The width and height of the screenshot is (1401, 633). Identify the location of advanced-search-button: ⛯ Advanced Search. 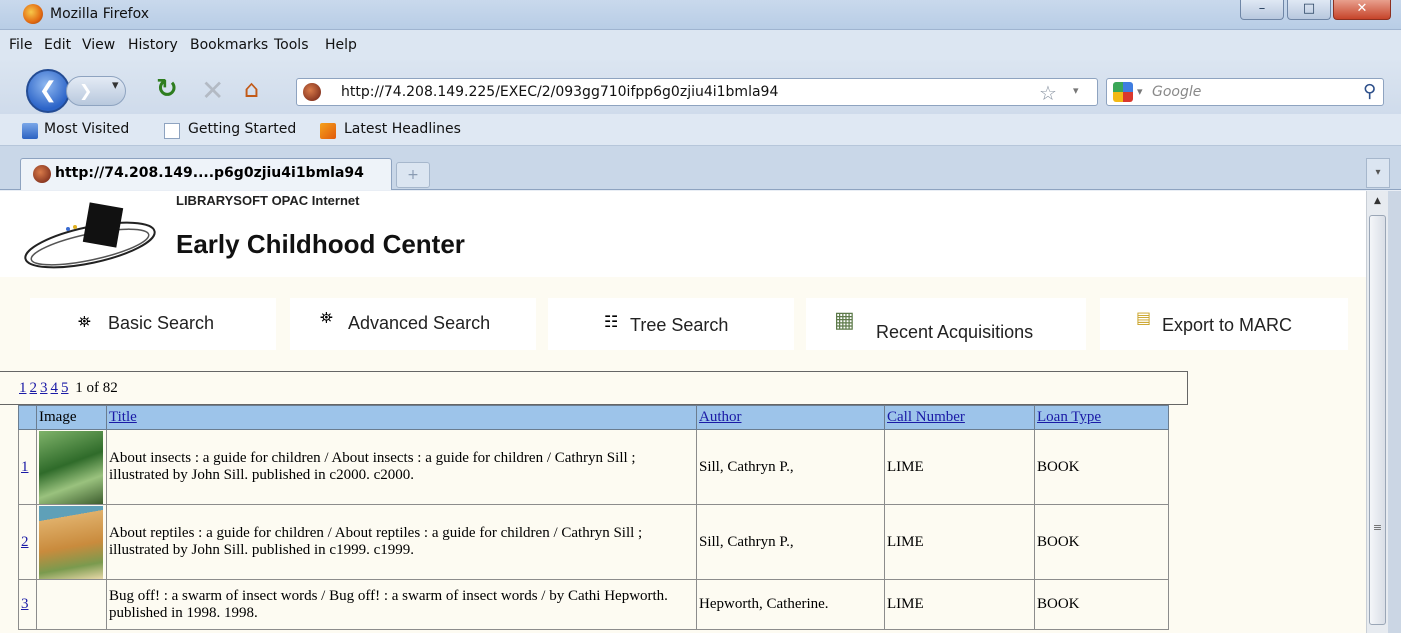
(413, 324).